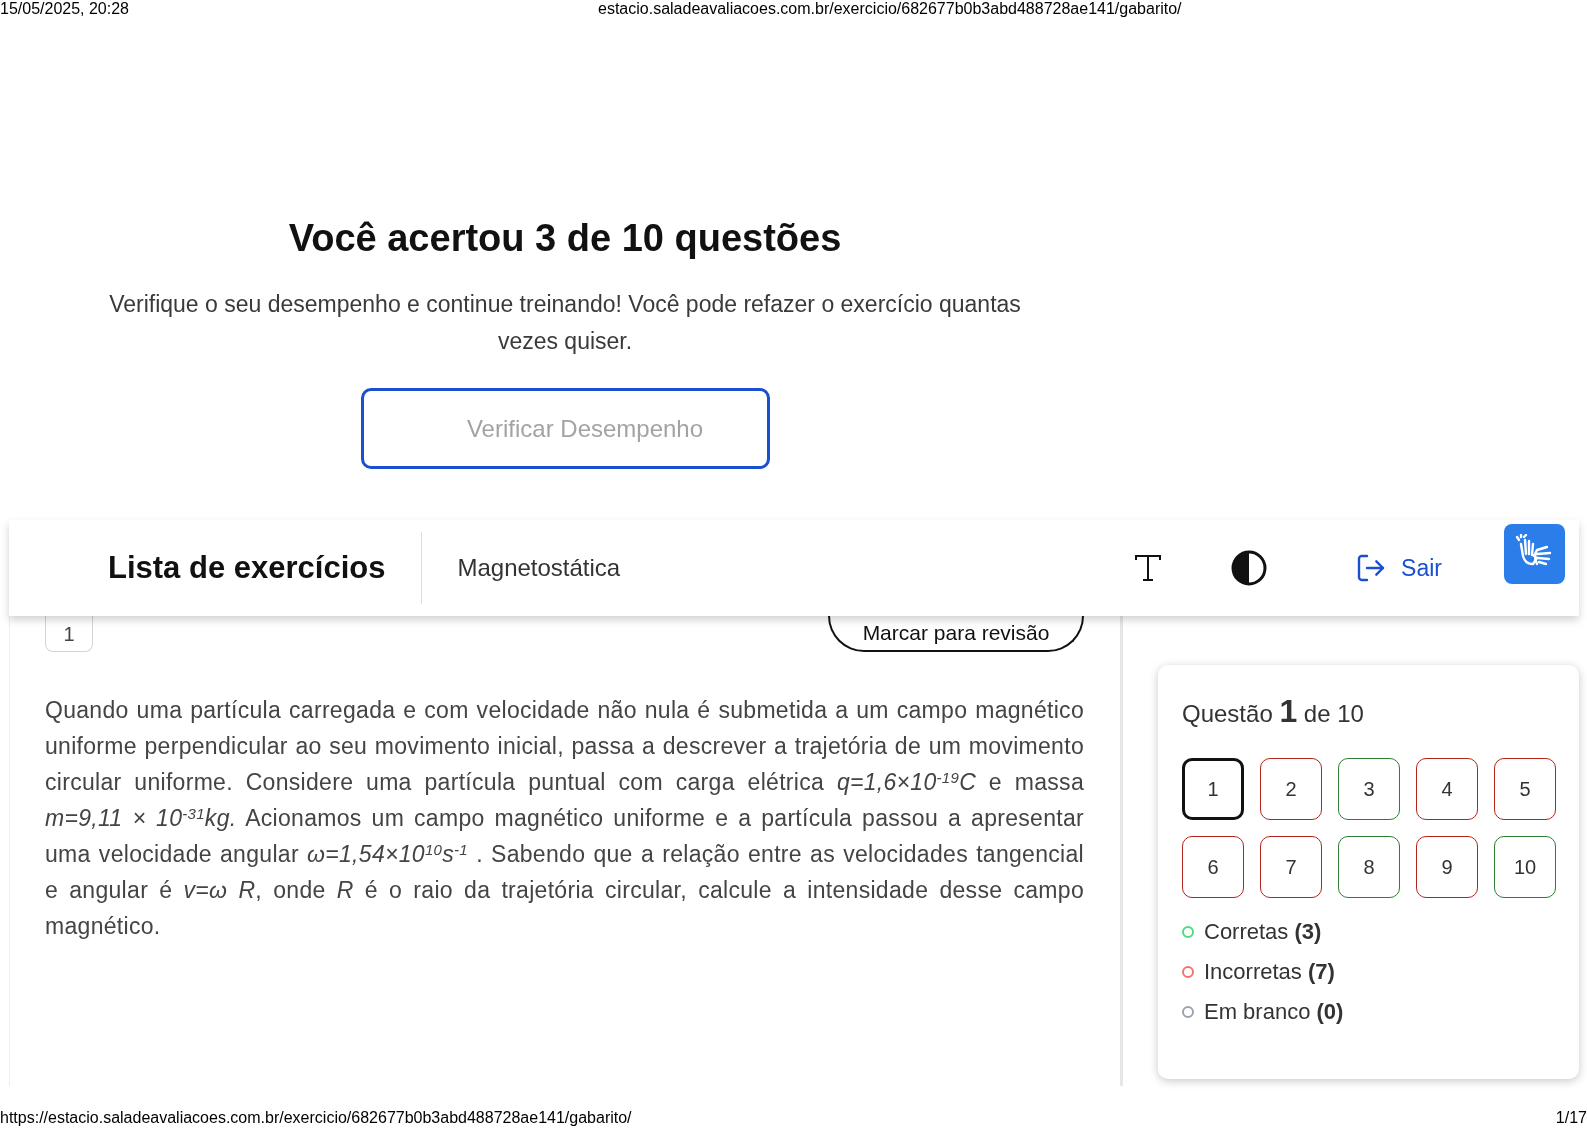  I want to click on question-number-button: 2, so click(1291, 789).